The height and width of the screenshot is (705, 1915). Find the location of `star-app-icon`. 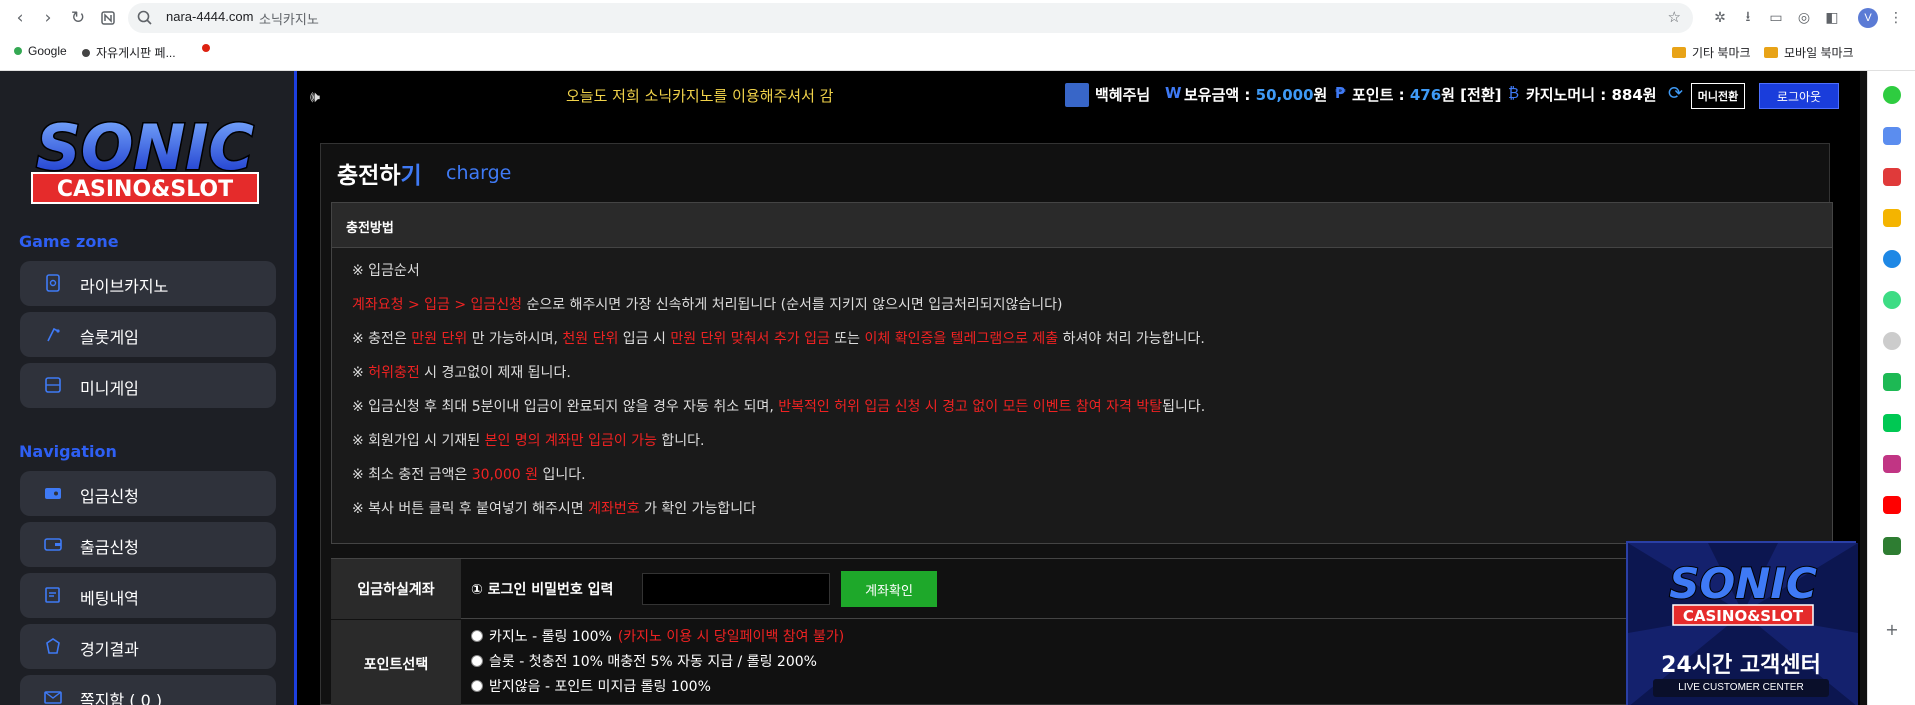

star-app-icon is located at coordinates (1892, 218).